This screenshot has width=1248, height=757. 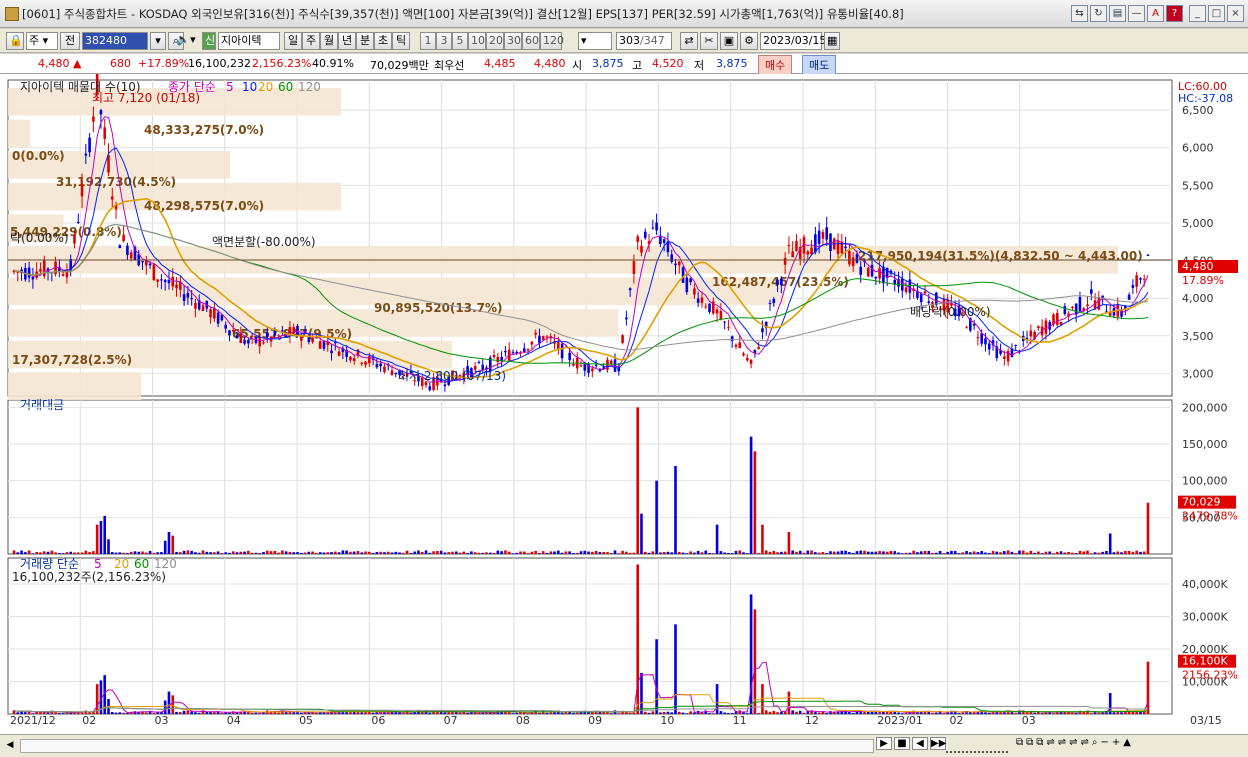 What do you see at coordinates (1075, 742) in the screenshot?
I see `view-mode-icons: ⧉⧉⧉⇌⇌⇌⇌⌕−+▲` at bounding box center [1075, 742].